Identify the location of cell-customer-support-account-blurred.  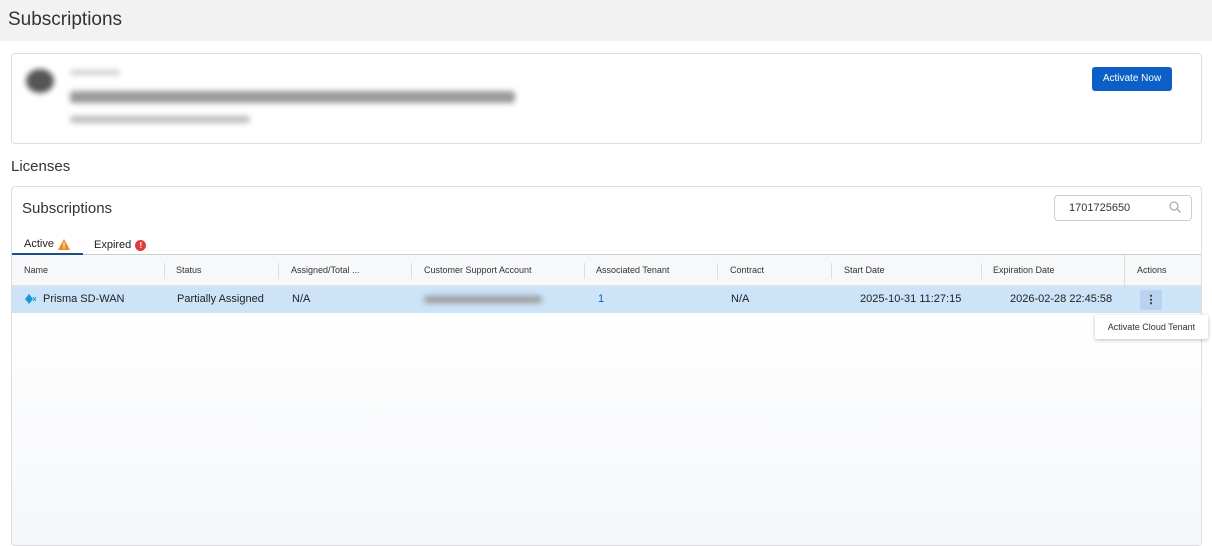
(483, 299).